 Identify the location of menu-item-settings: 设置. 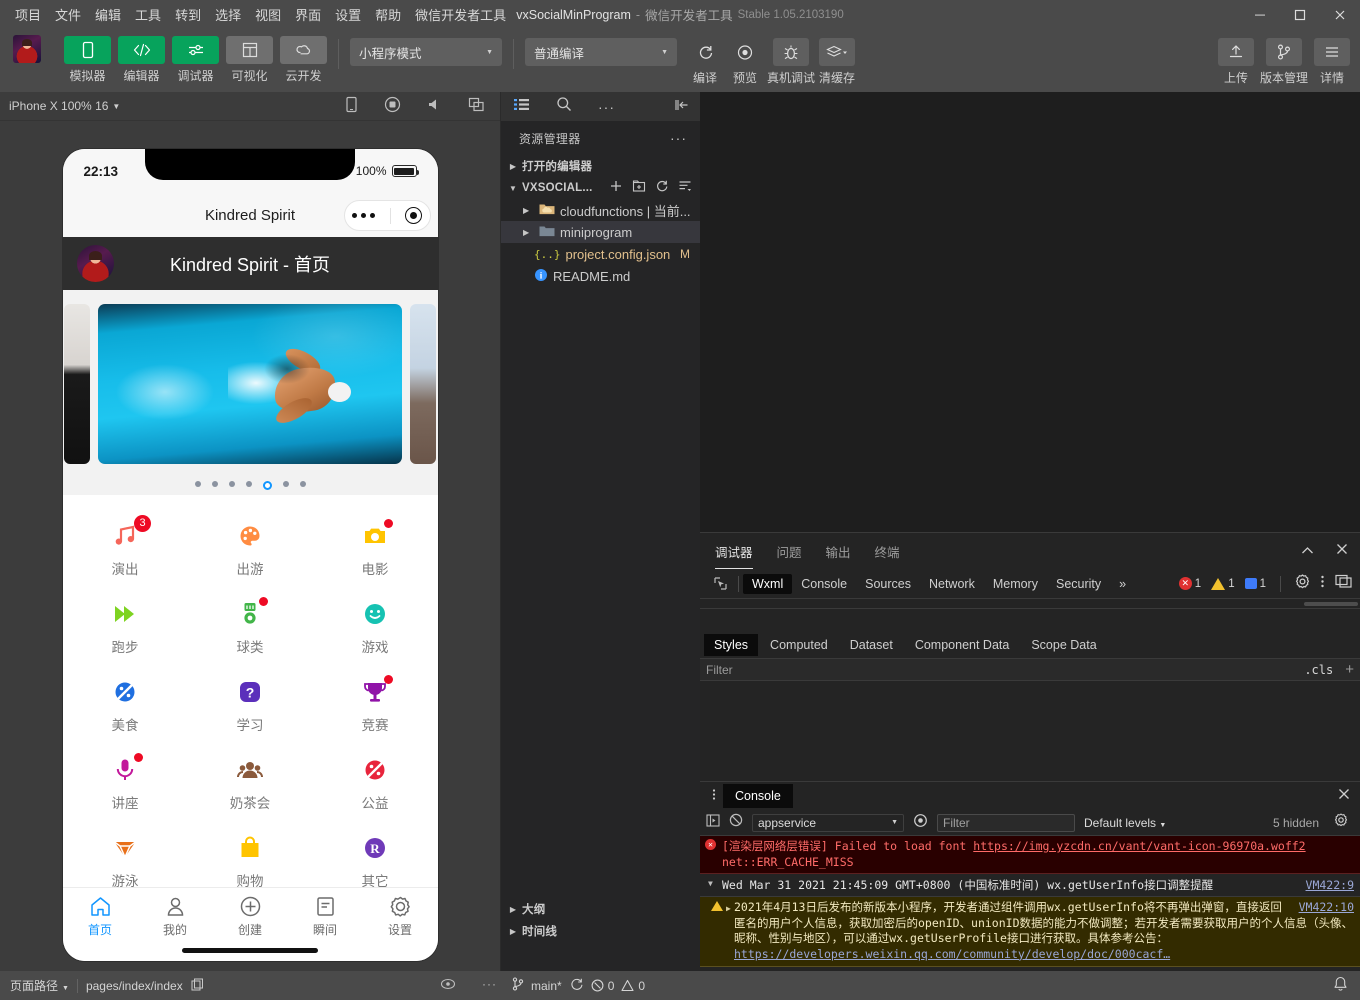
(348, 14).